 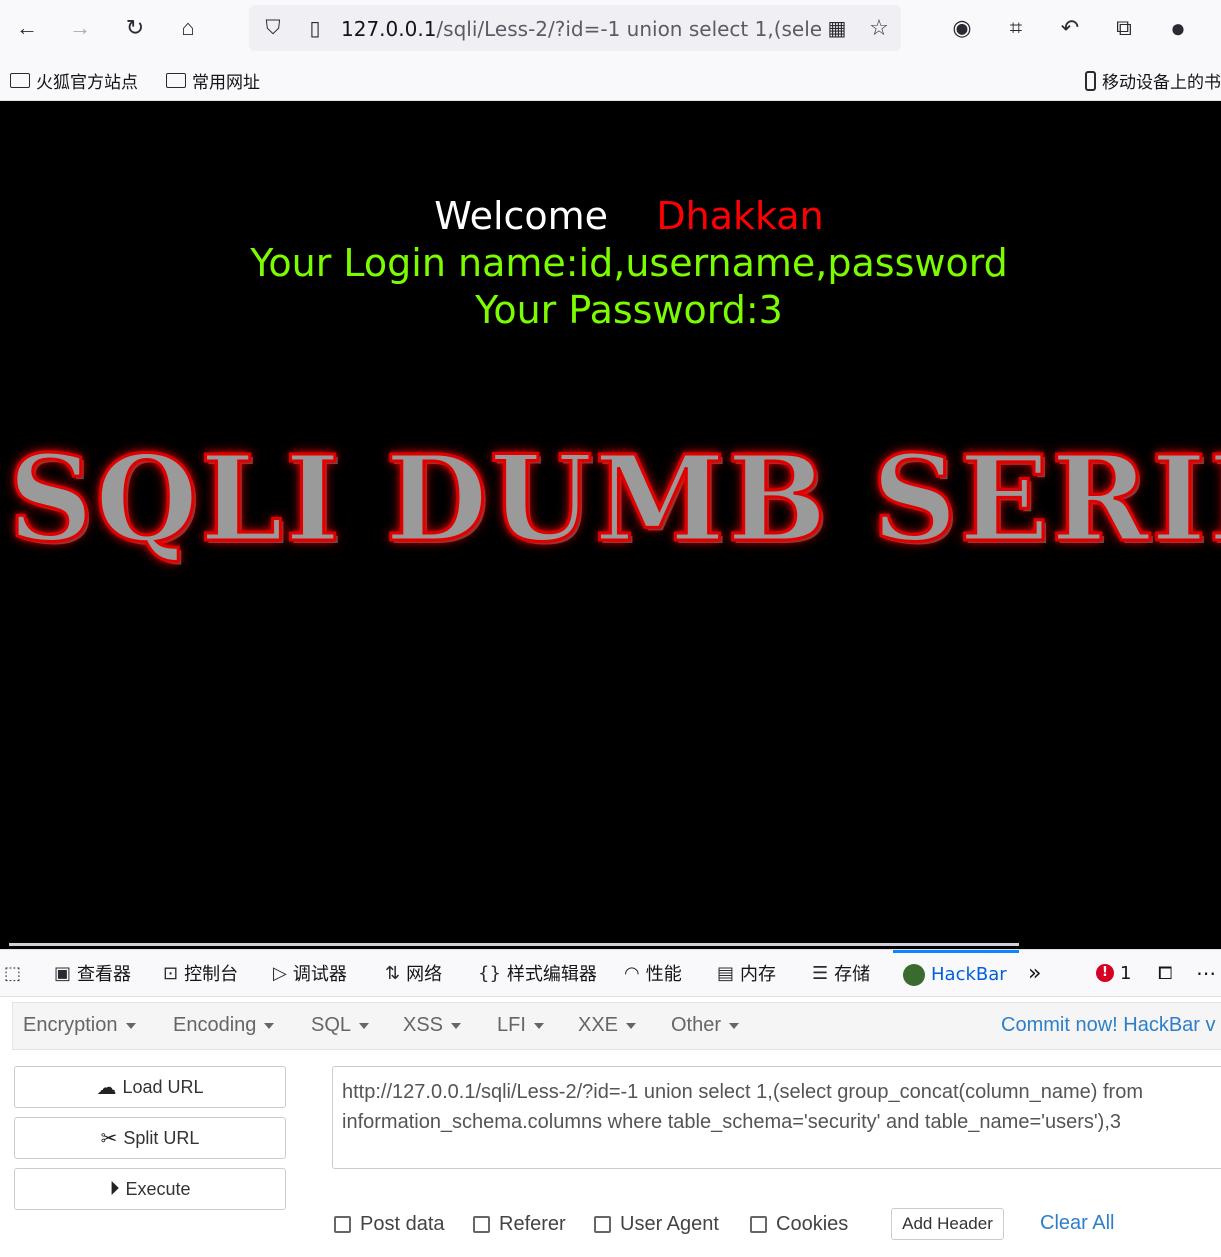 I want to click on crop-icon: ⌗, so click(x=1016, y=28).